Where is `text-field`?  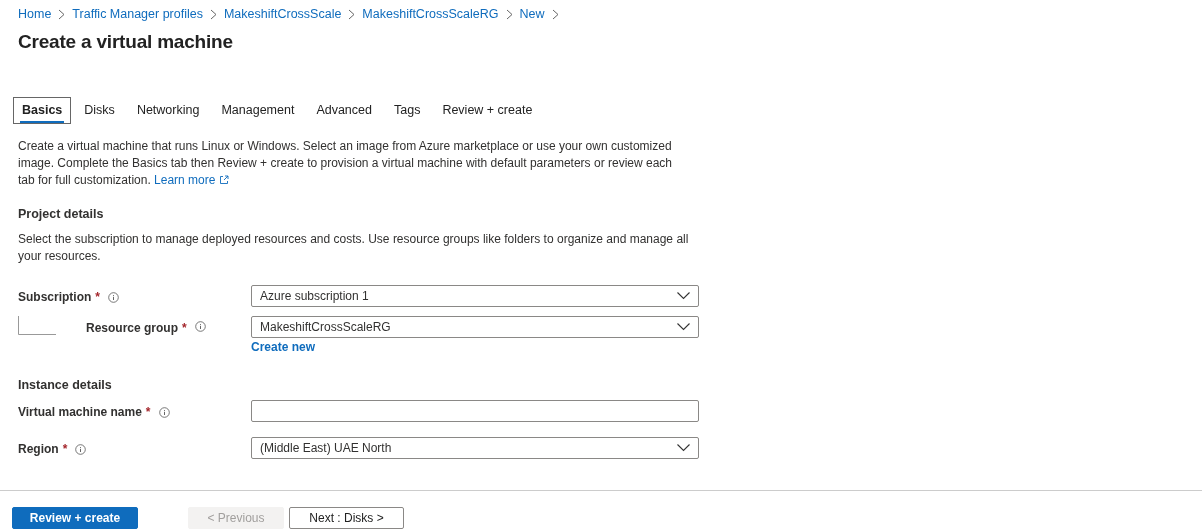 text-field is located at coordinates (475, 411).